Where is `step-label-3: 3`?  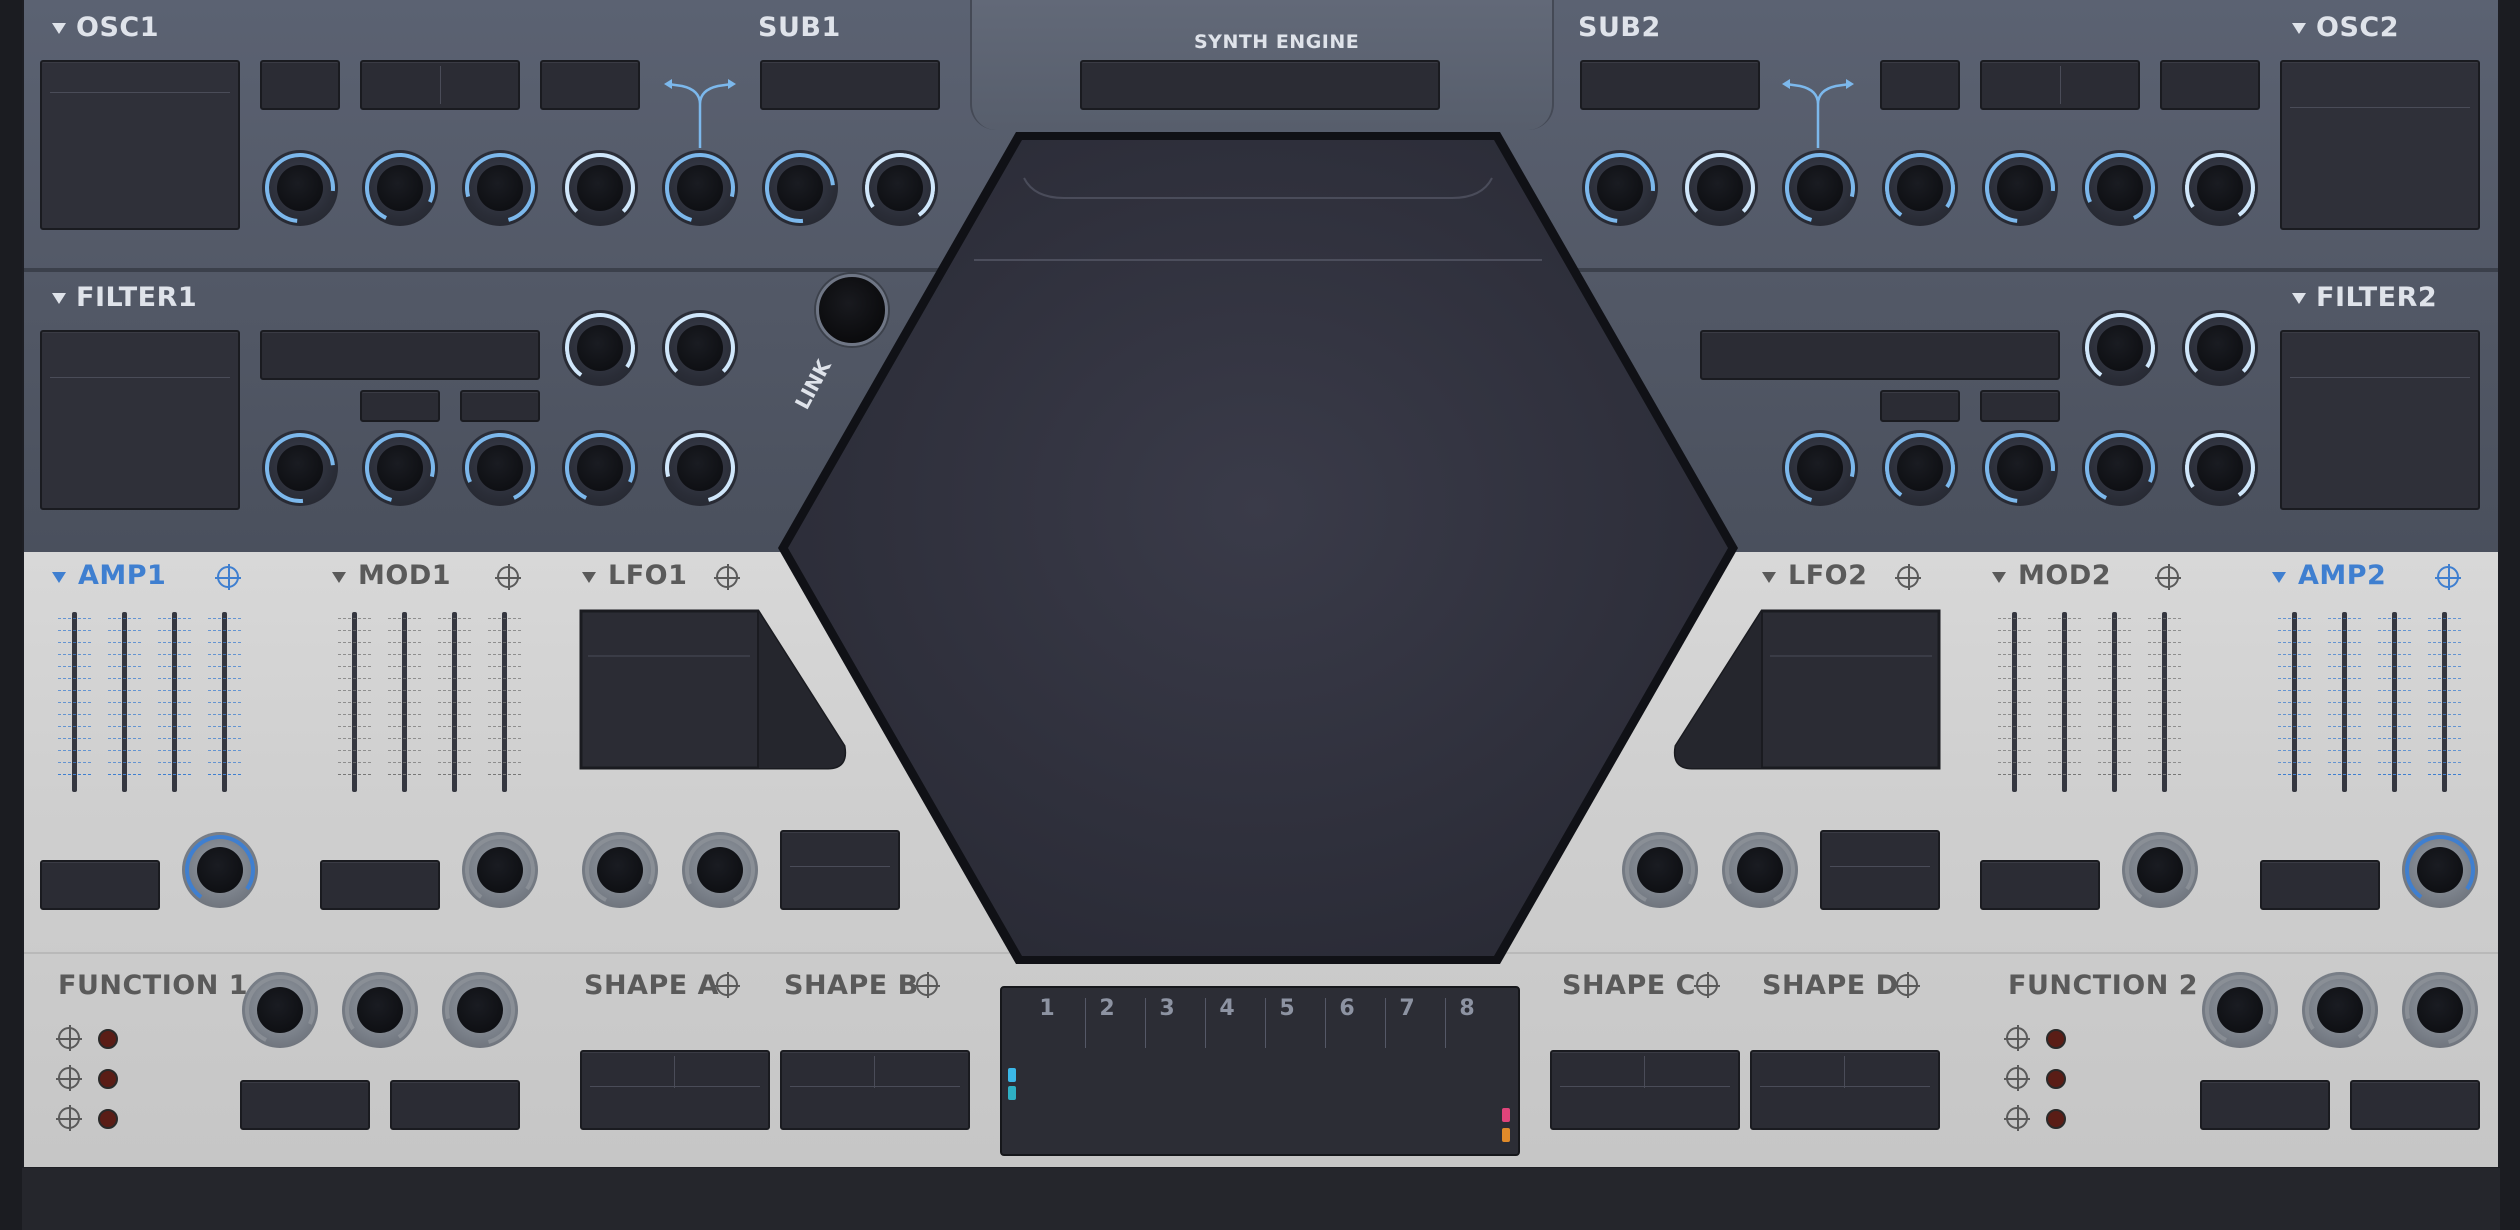 step-label-3: 3 is located at coordinates (1167, 1008).